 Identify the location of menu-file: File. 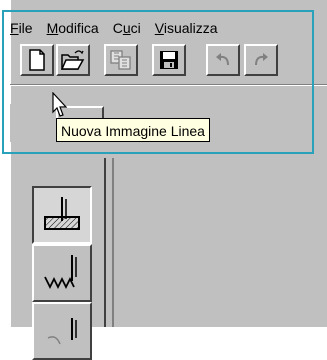
(21, 28).